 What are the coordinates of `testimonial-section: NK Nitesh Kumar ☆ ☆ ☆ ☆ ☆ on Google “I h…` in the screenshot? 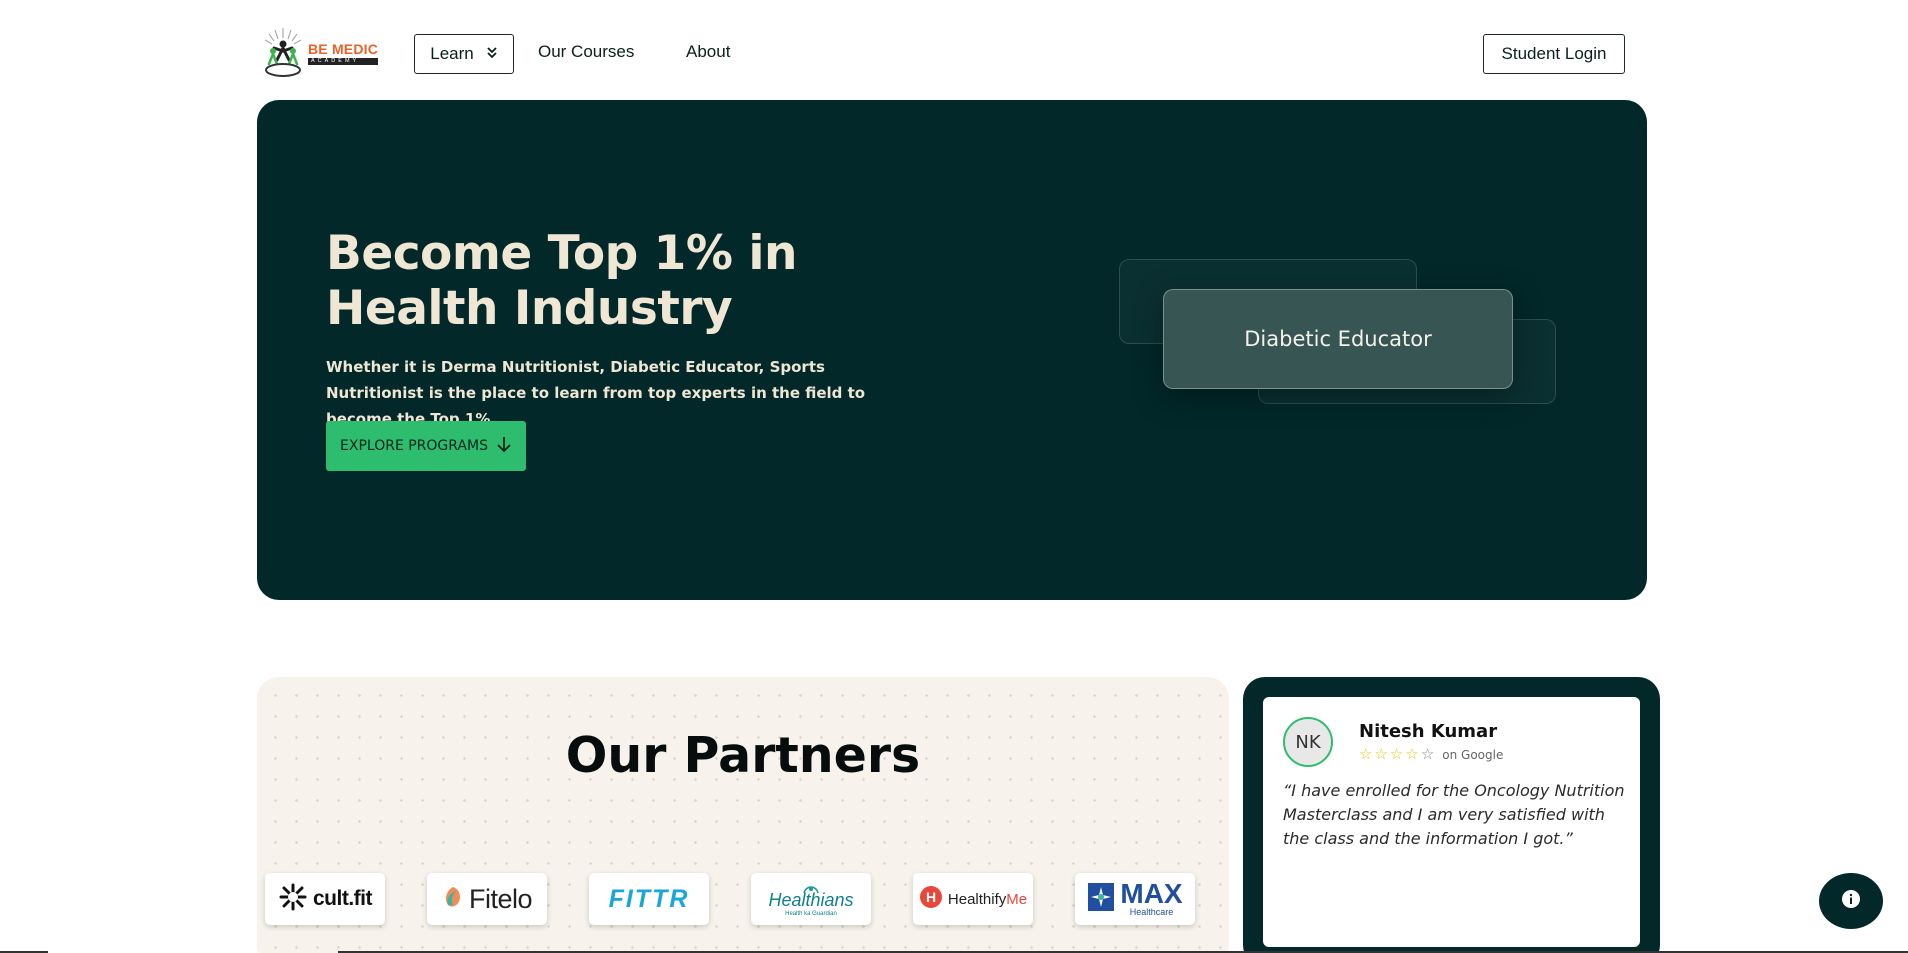 It's located at (1451, 815).